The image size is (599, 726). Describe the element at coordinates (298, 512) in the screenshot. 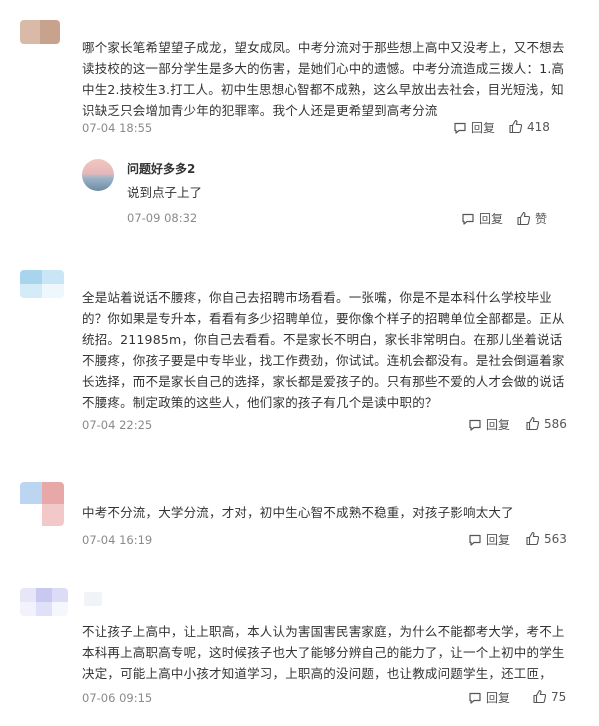

I see `comment-text: 中考不分流，大学分流，才对，初中生心智不成熟不稳重，对孩子影响太大了` at that location.